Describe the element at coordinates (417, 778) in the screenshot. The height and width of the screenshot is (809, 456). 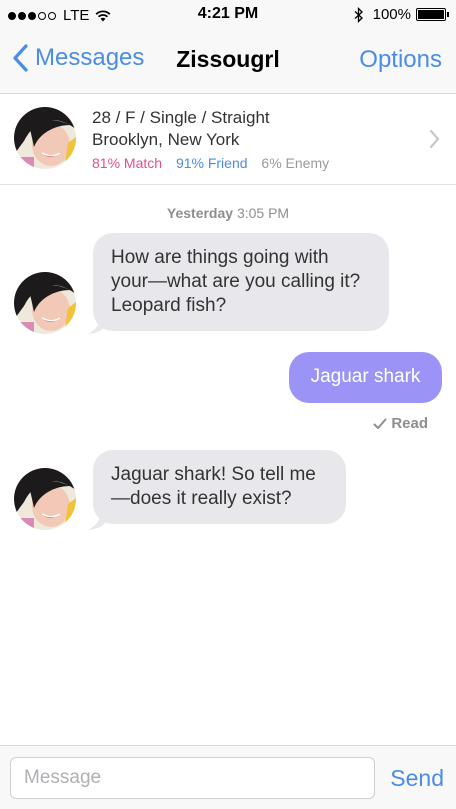
I see `send-button: Send` at that location.